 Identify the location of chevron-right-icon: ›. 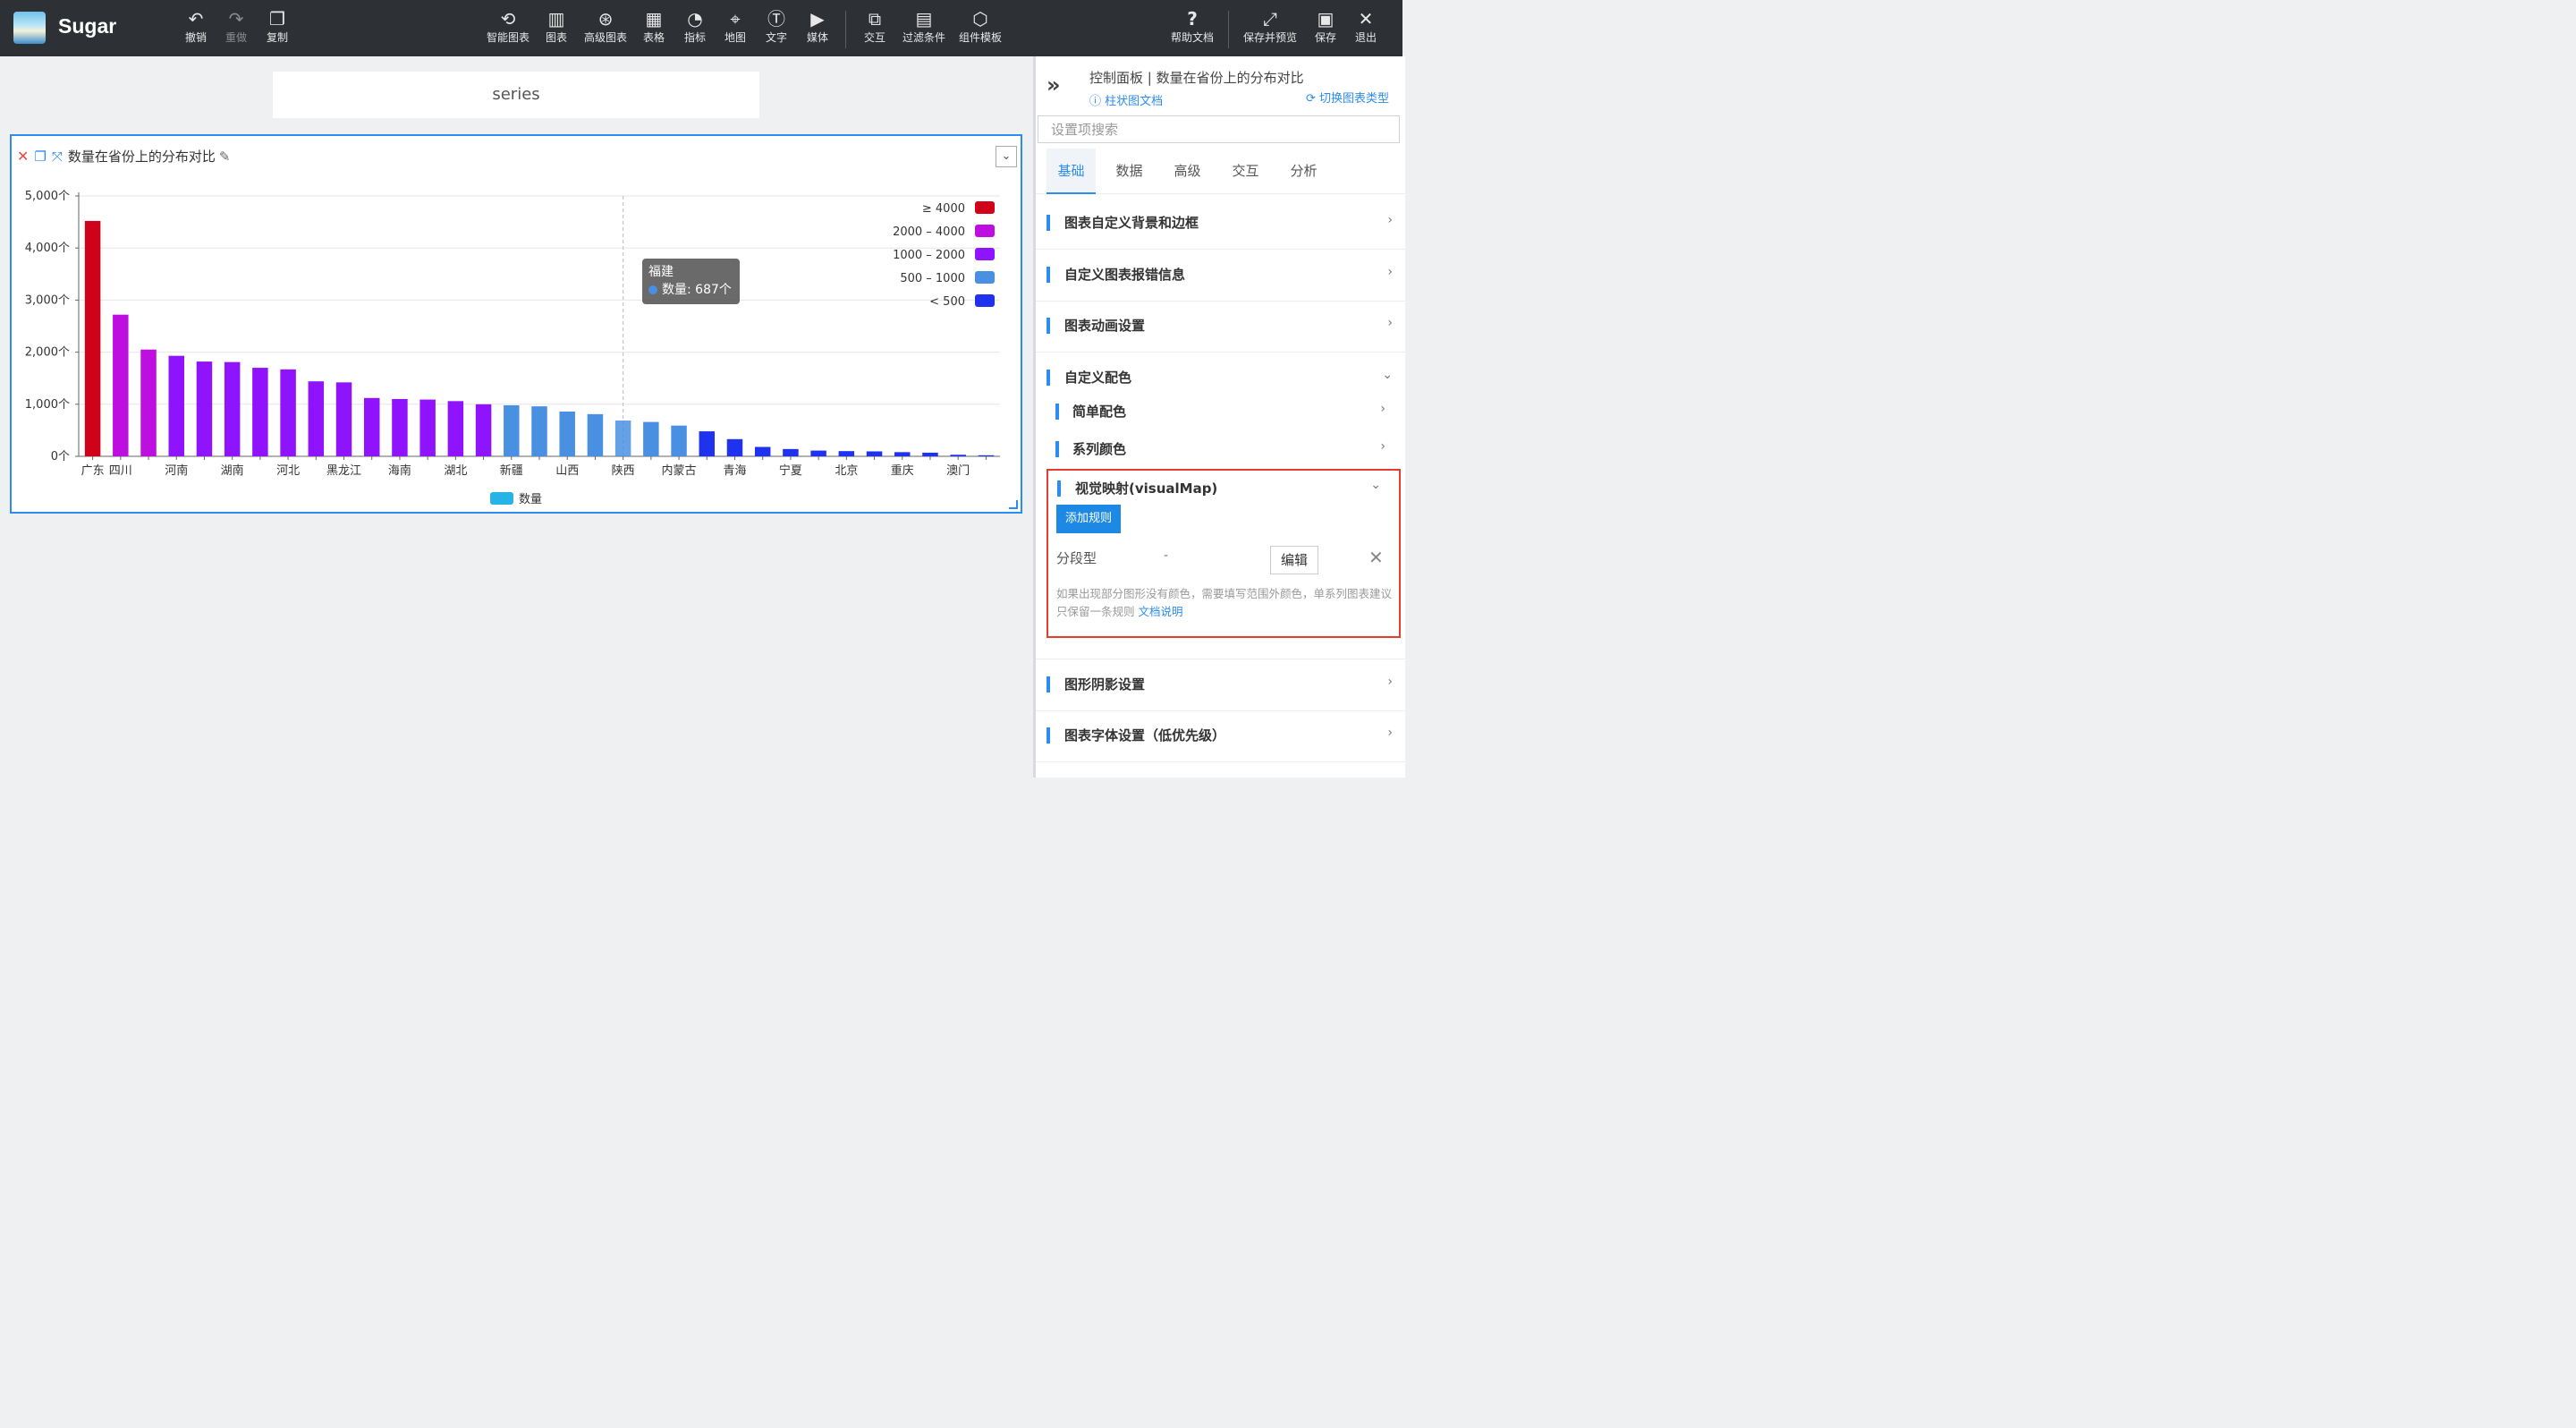
(1390, 272).